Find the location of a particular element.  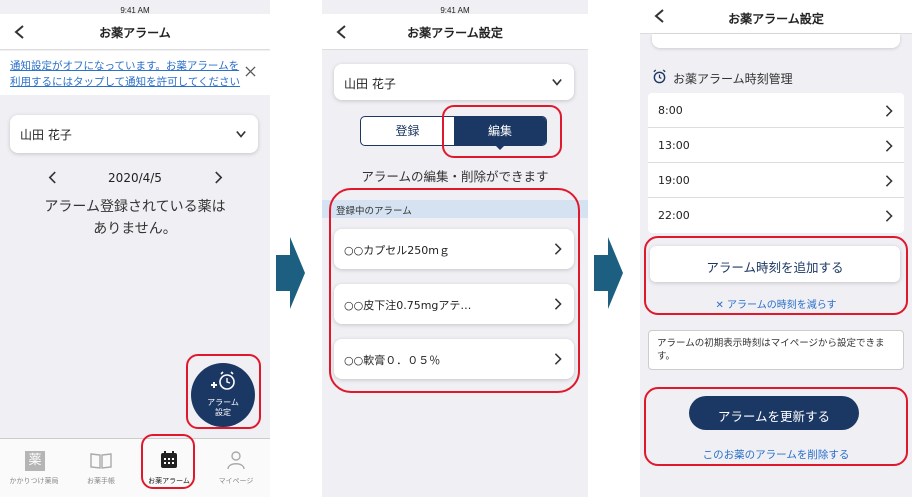

add-alarm-time-button: アラーム時刻を追加する is located at coordinates (775, 264).